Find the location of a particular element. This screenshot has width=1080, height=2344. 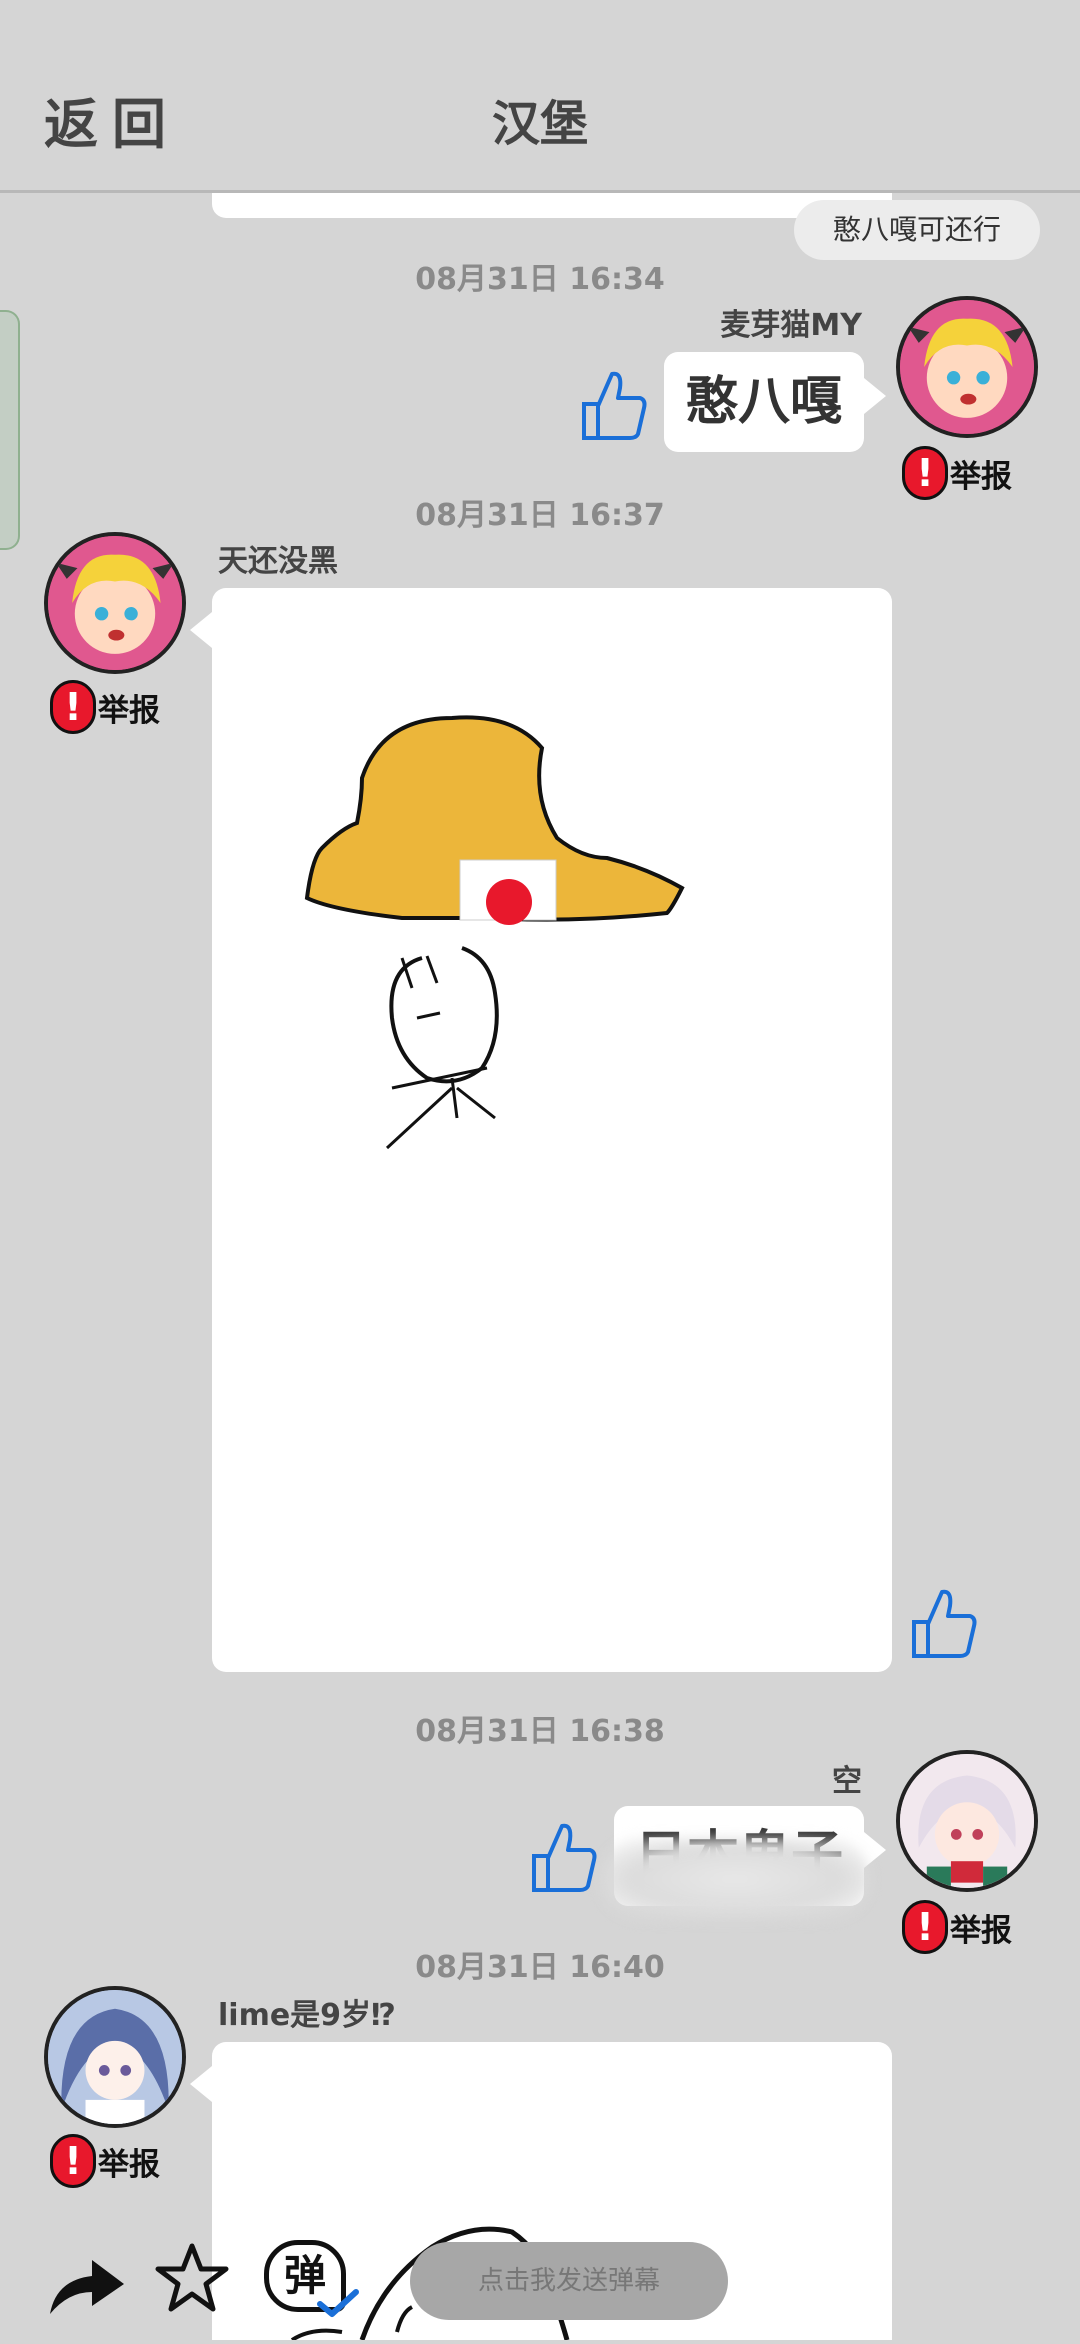

danmaku-input: 点击我发送弹幕 is located at coordinates (569, 2281).